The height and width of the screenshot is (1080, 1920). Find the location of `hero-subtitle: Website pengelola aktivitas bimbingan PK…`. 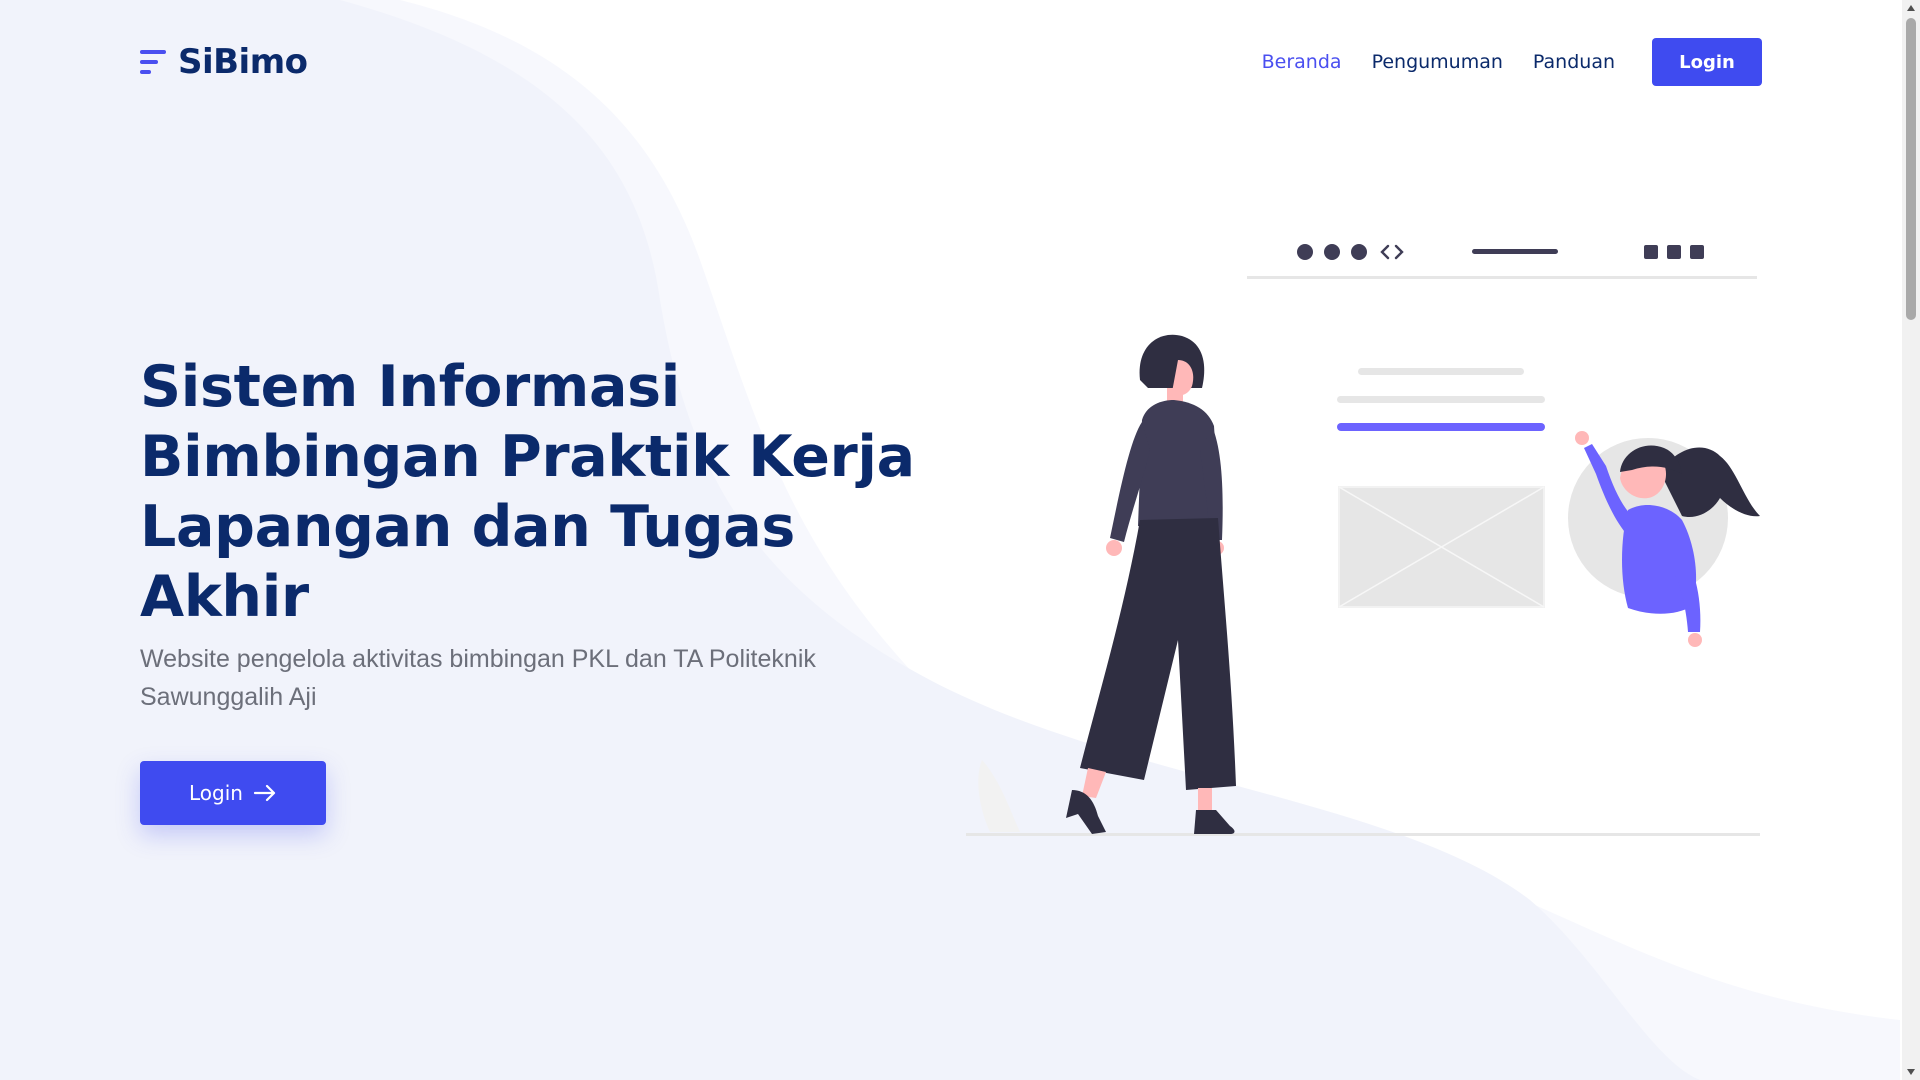

hero-subtitle: Website pengelola aktivitas bimbingan PK… is located at coordinates (478, 678).